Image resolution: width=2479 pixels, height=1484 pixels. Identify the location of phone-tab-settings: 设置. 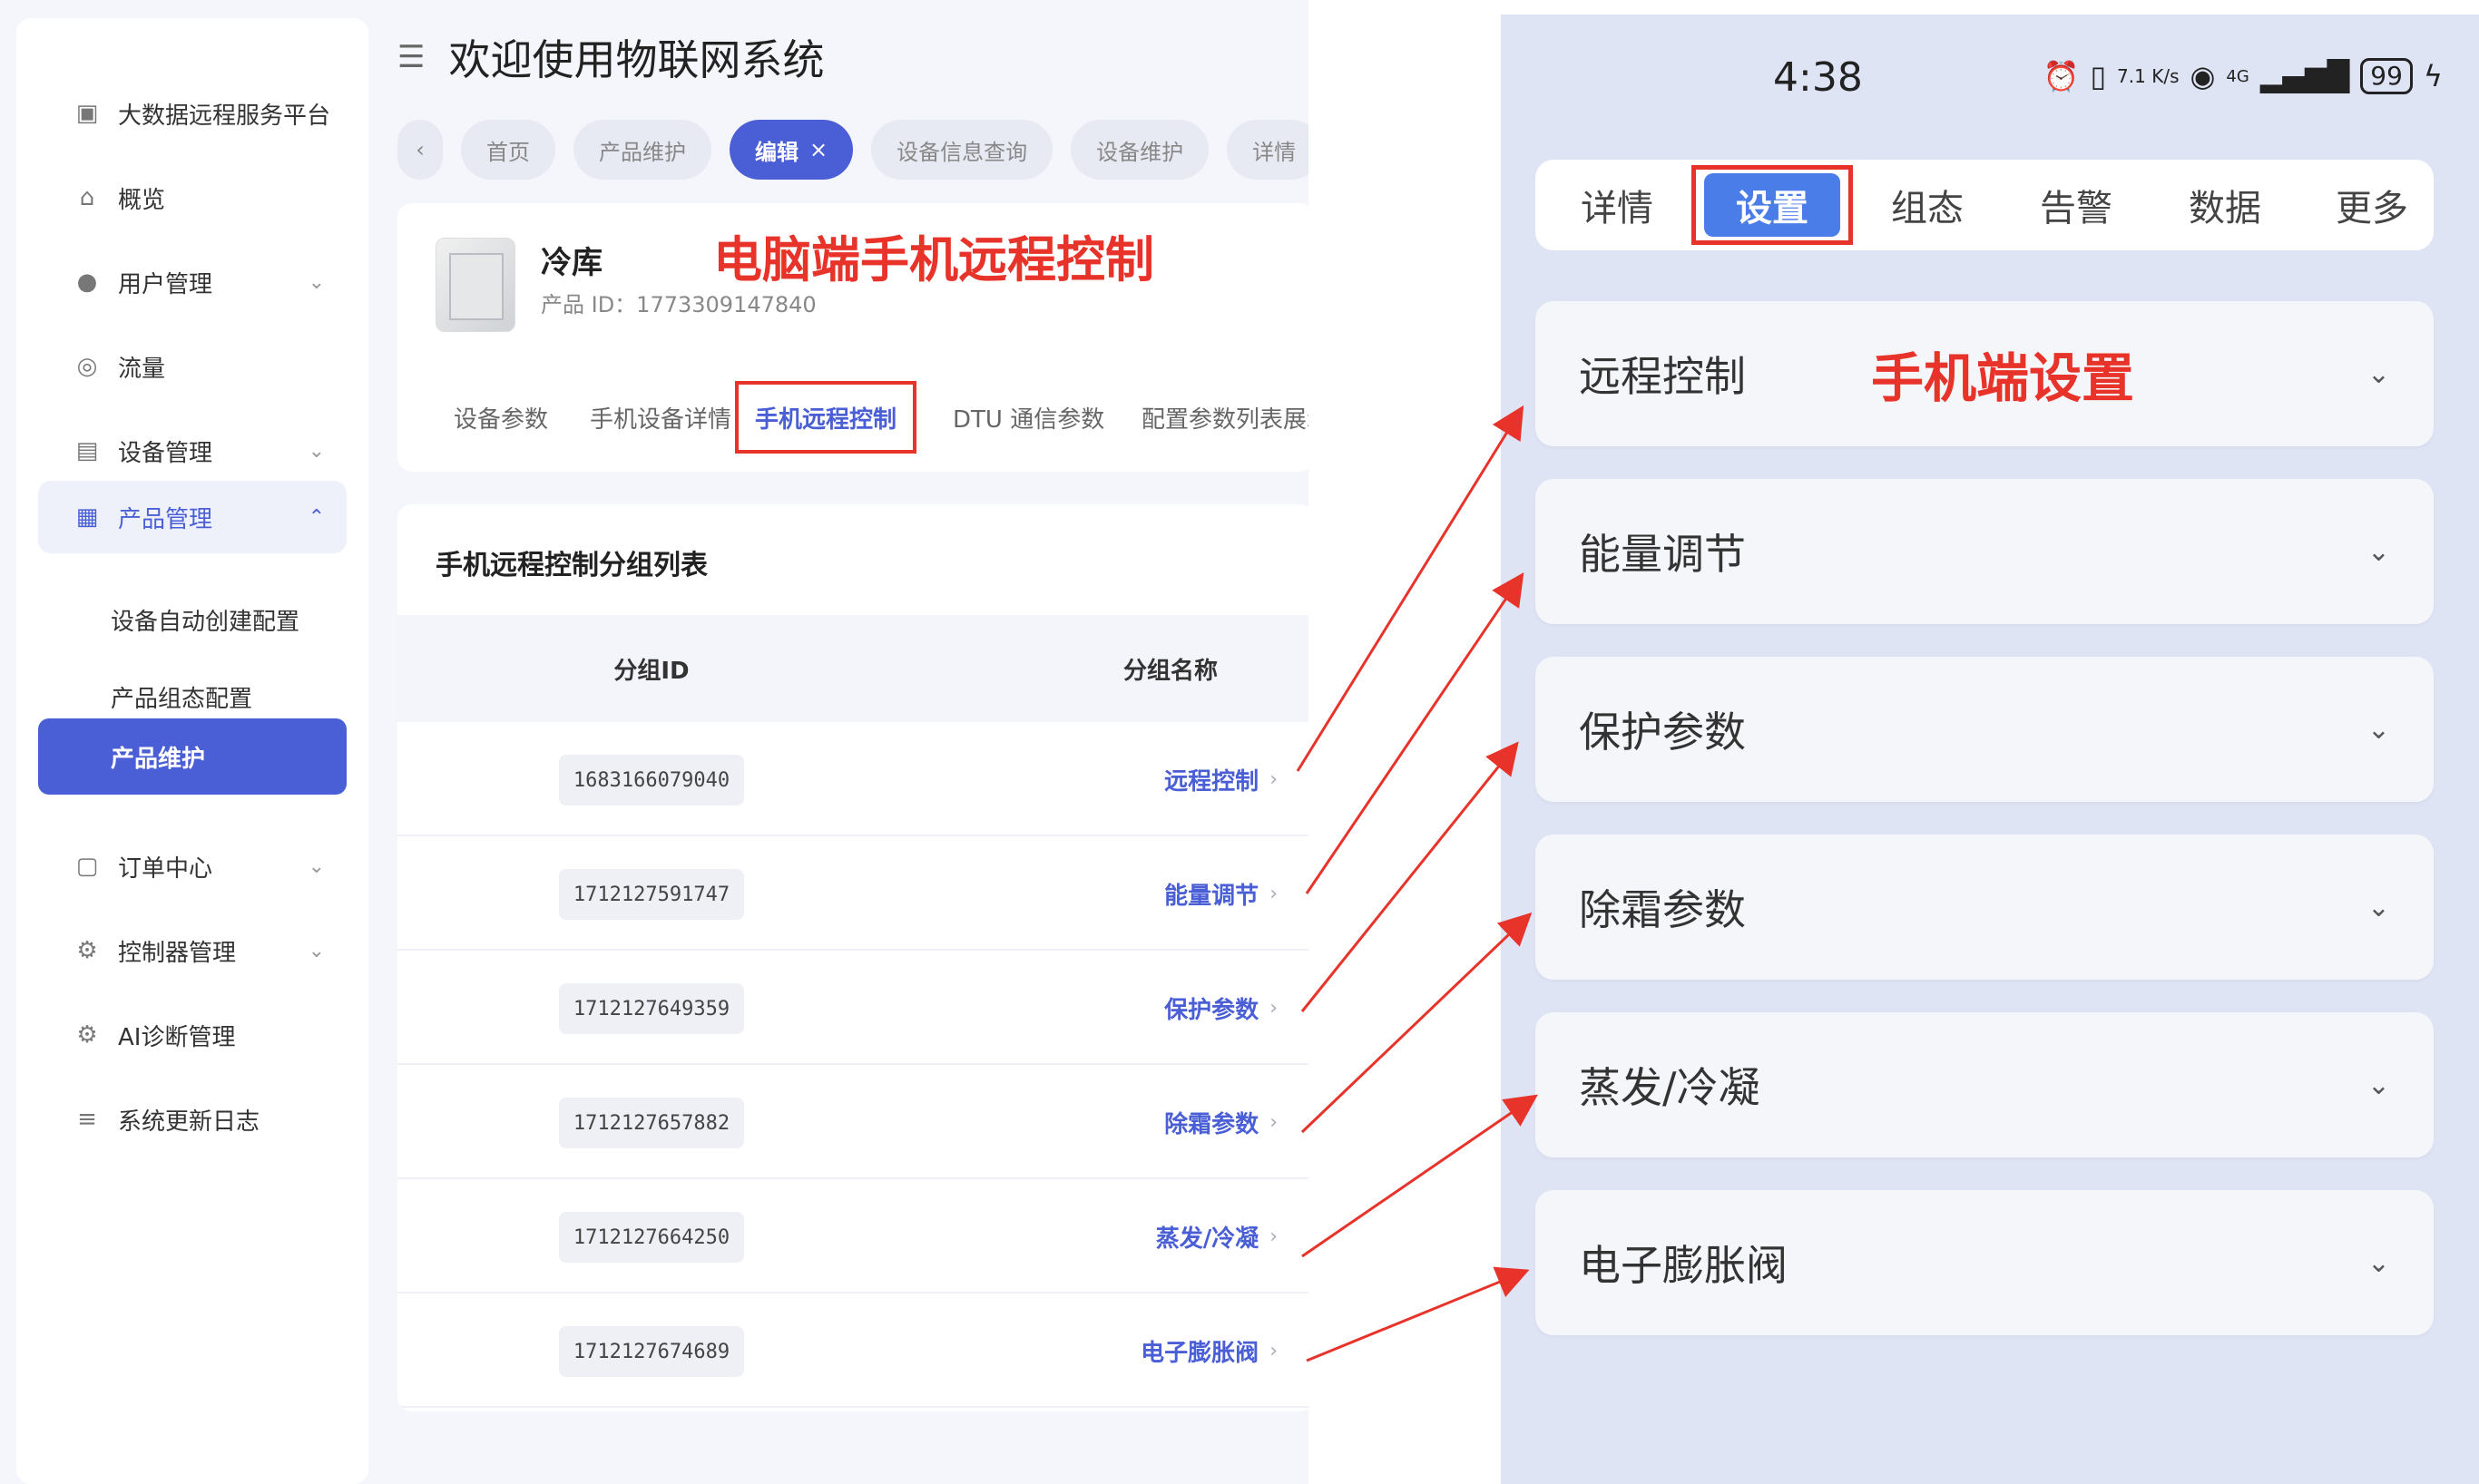
(1772, 205).